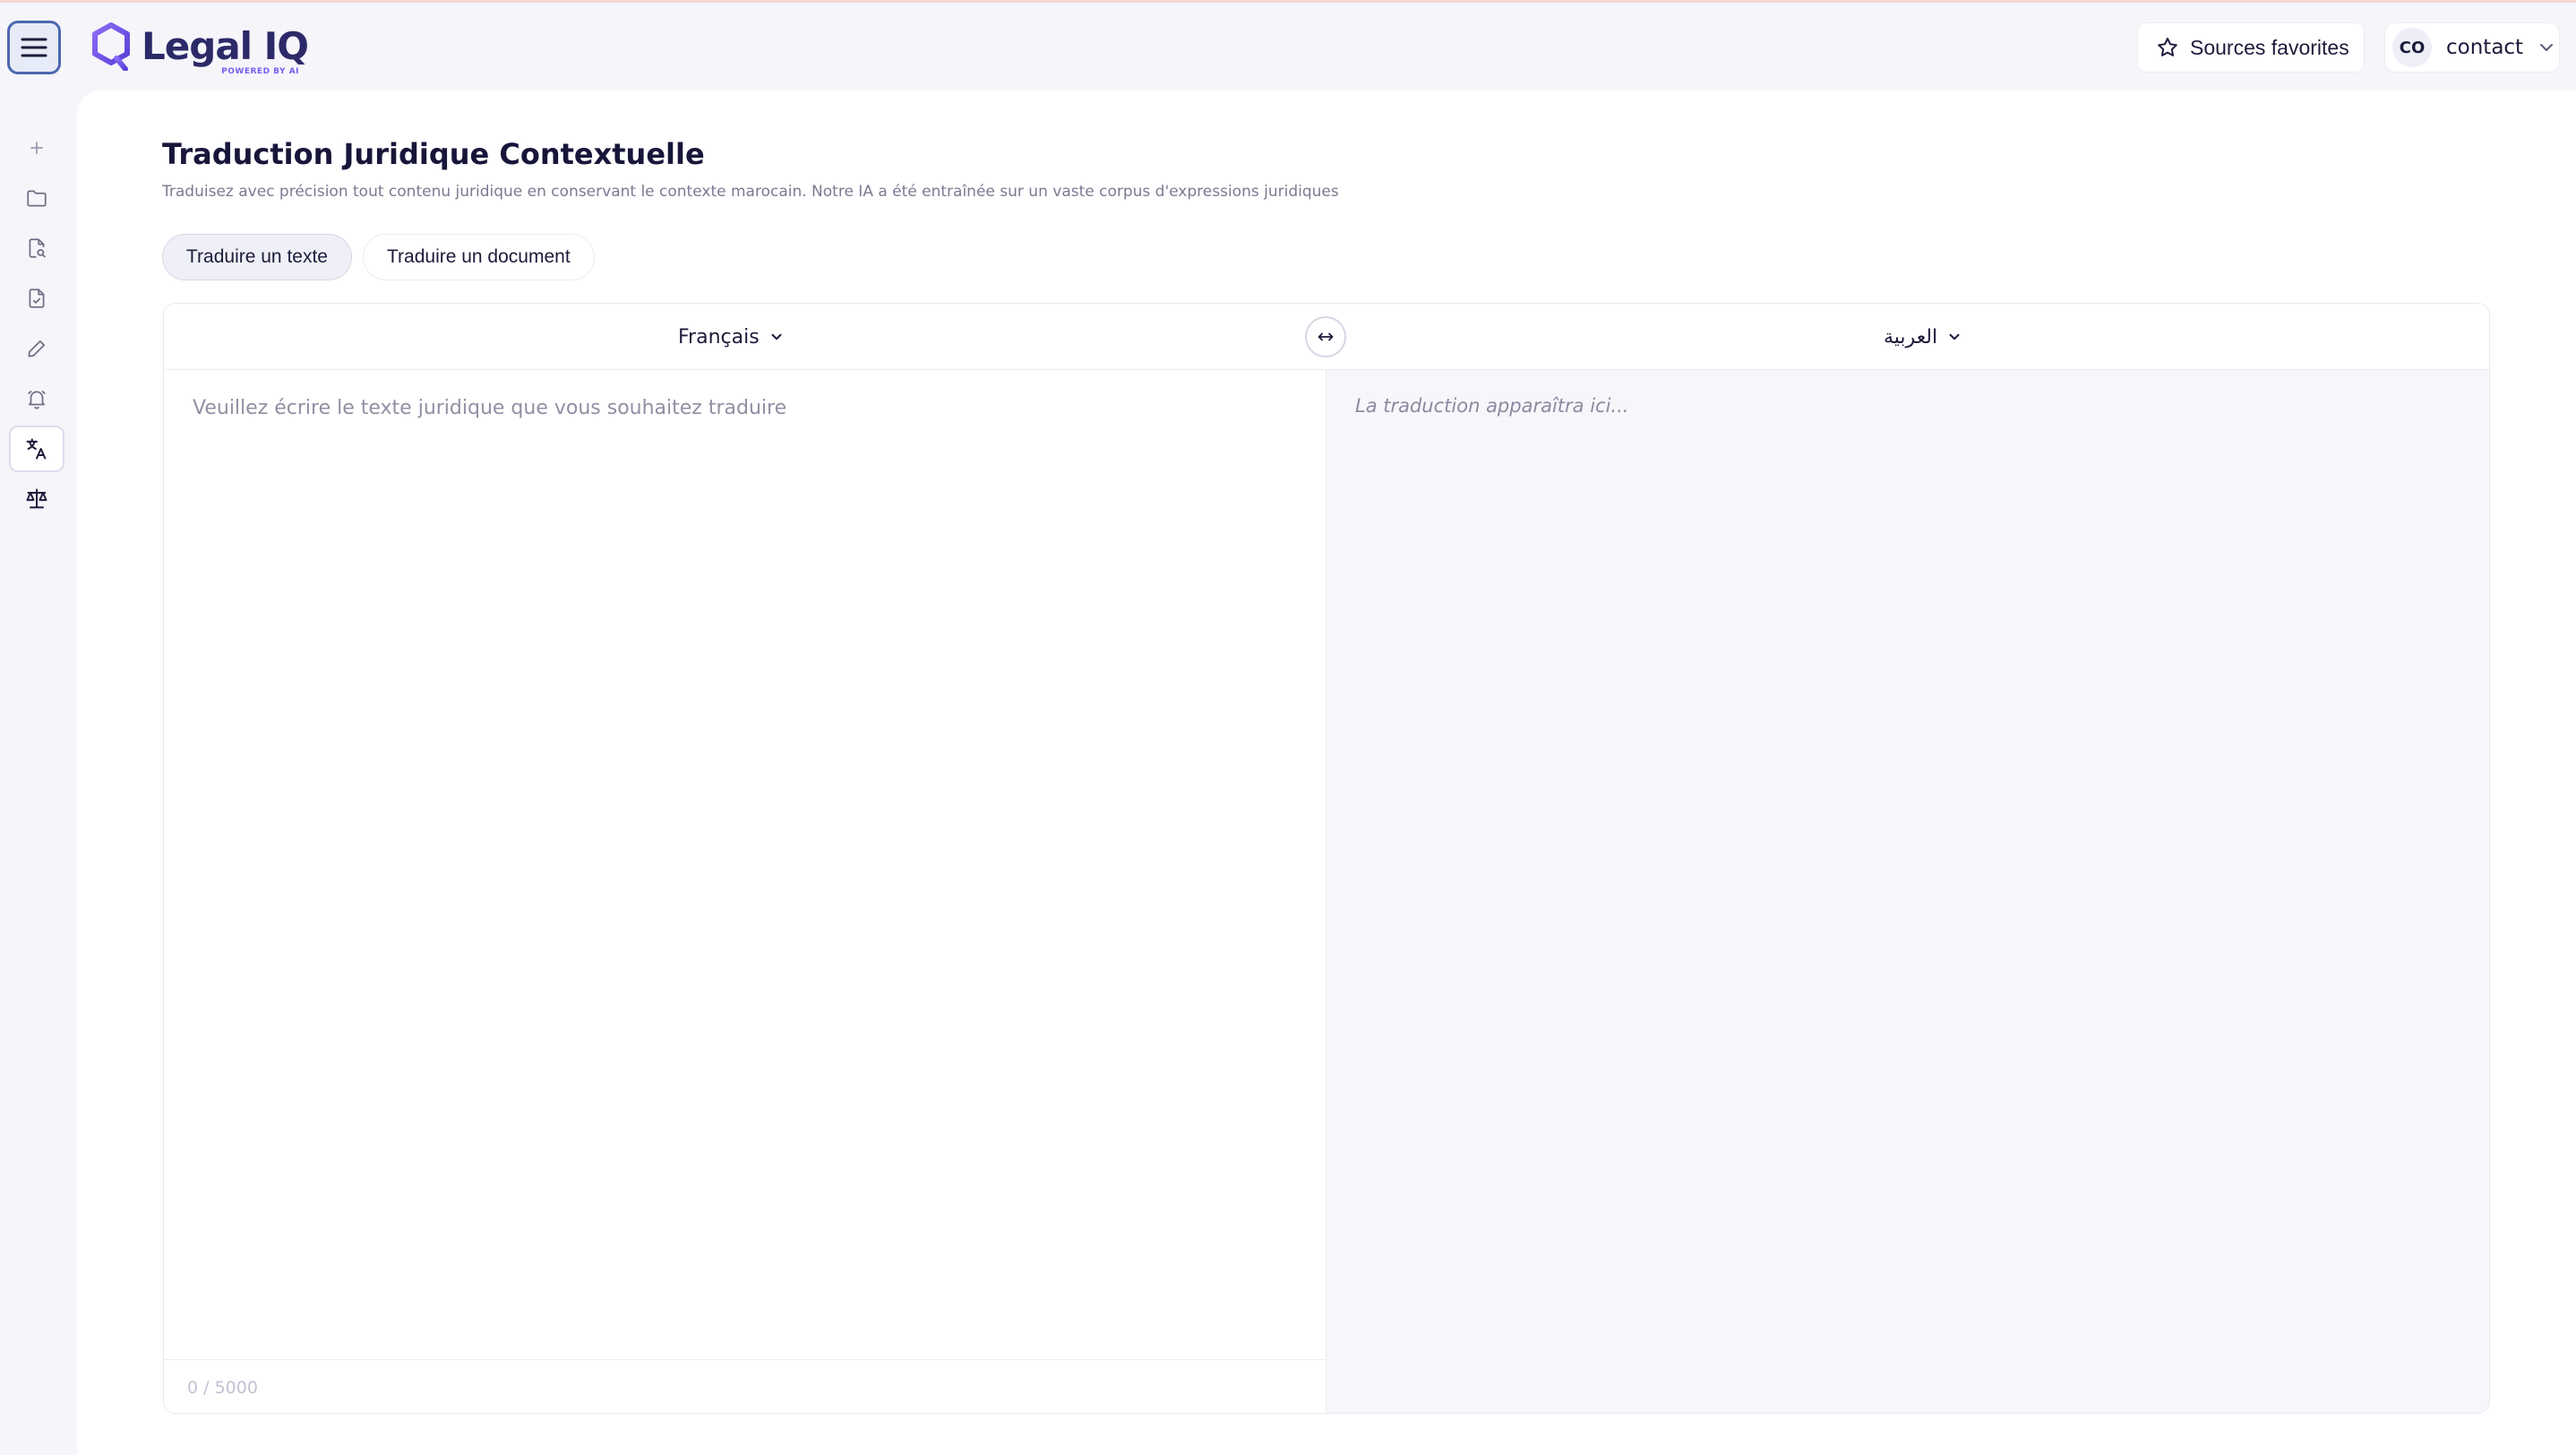 The width and height of the screenshot is (2576, 1455). I want to click on favorite-sources-label: Sources favorites, so click(2269, 47).